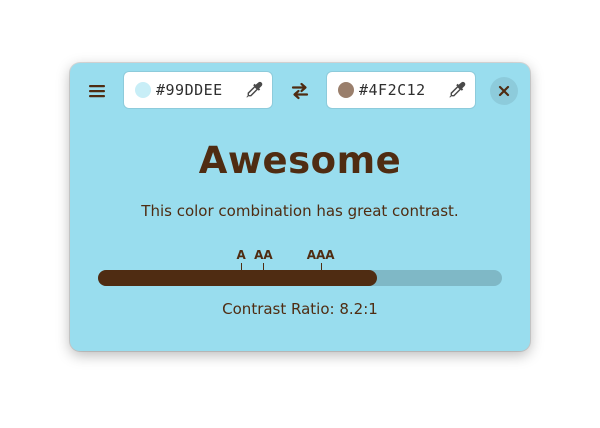  I want to click on swap-colors-button, so click(300, 91).